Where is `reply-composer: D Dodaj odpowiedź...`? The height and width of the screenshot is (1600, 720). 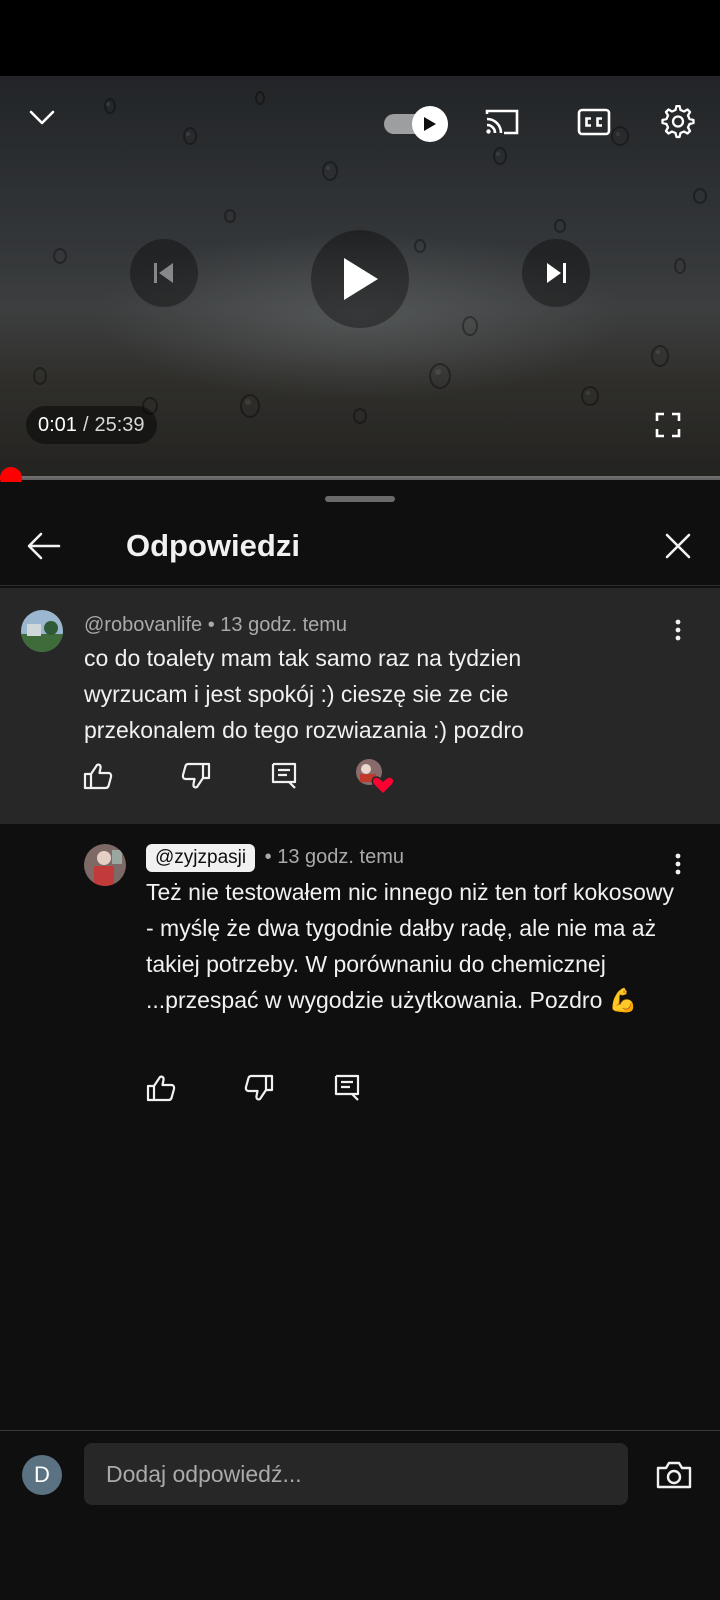 reply-composer: D Dodaj odpowiedź... is located at coordinates (360, 1515).